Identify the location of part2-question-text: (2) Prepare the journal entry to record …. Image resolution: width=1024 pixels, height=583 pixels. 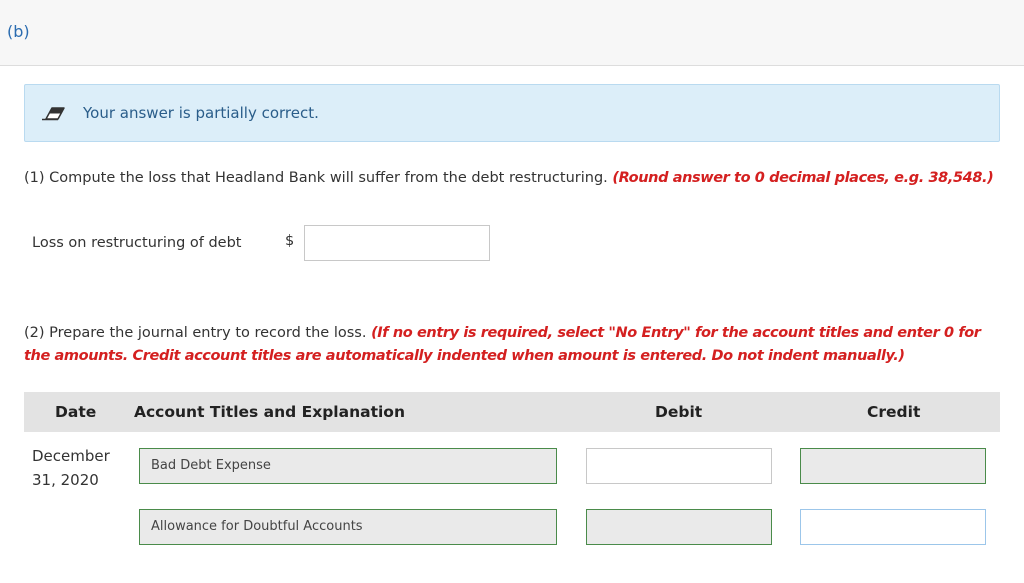
(195, 333).